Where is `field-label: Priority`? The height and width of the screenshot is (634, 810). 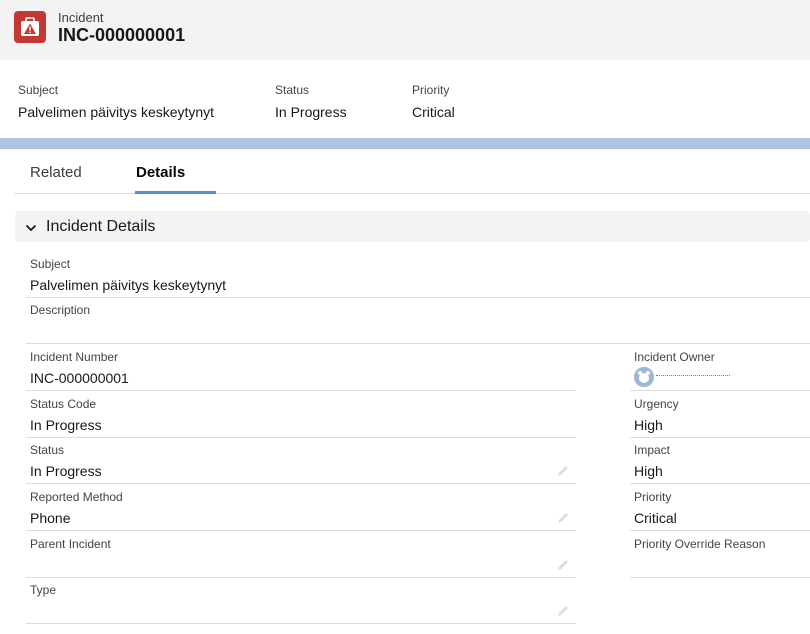 field-label: Priority is located at coordinates (653, 497).